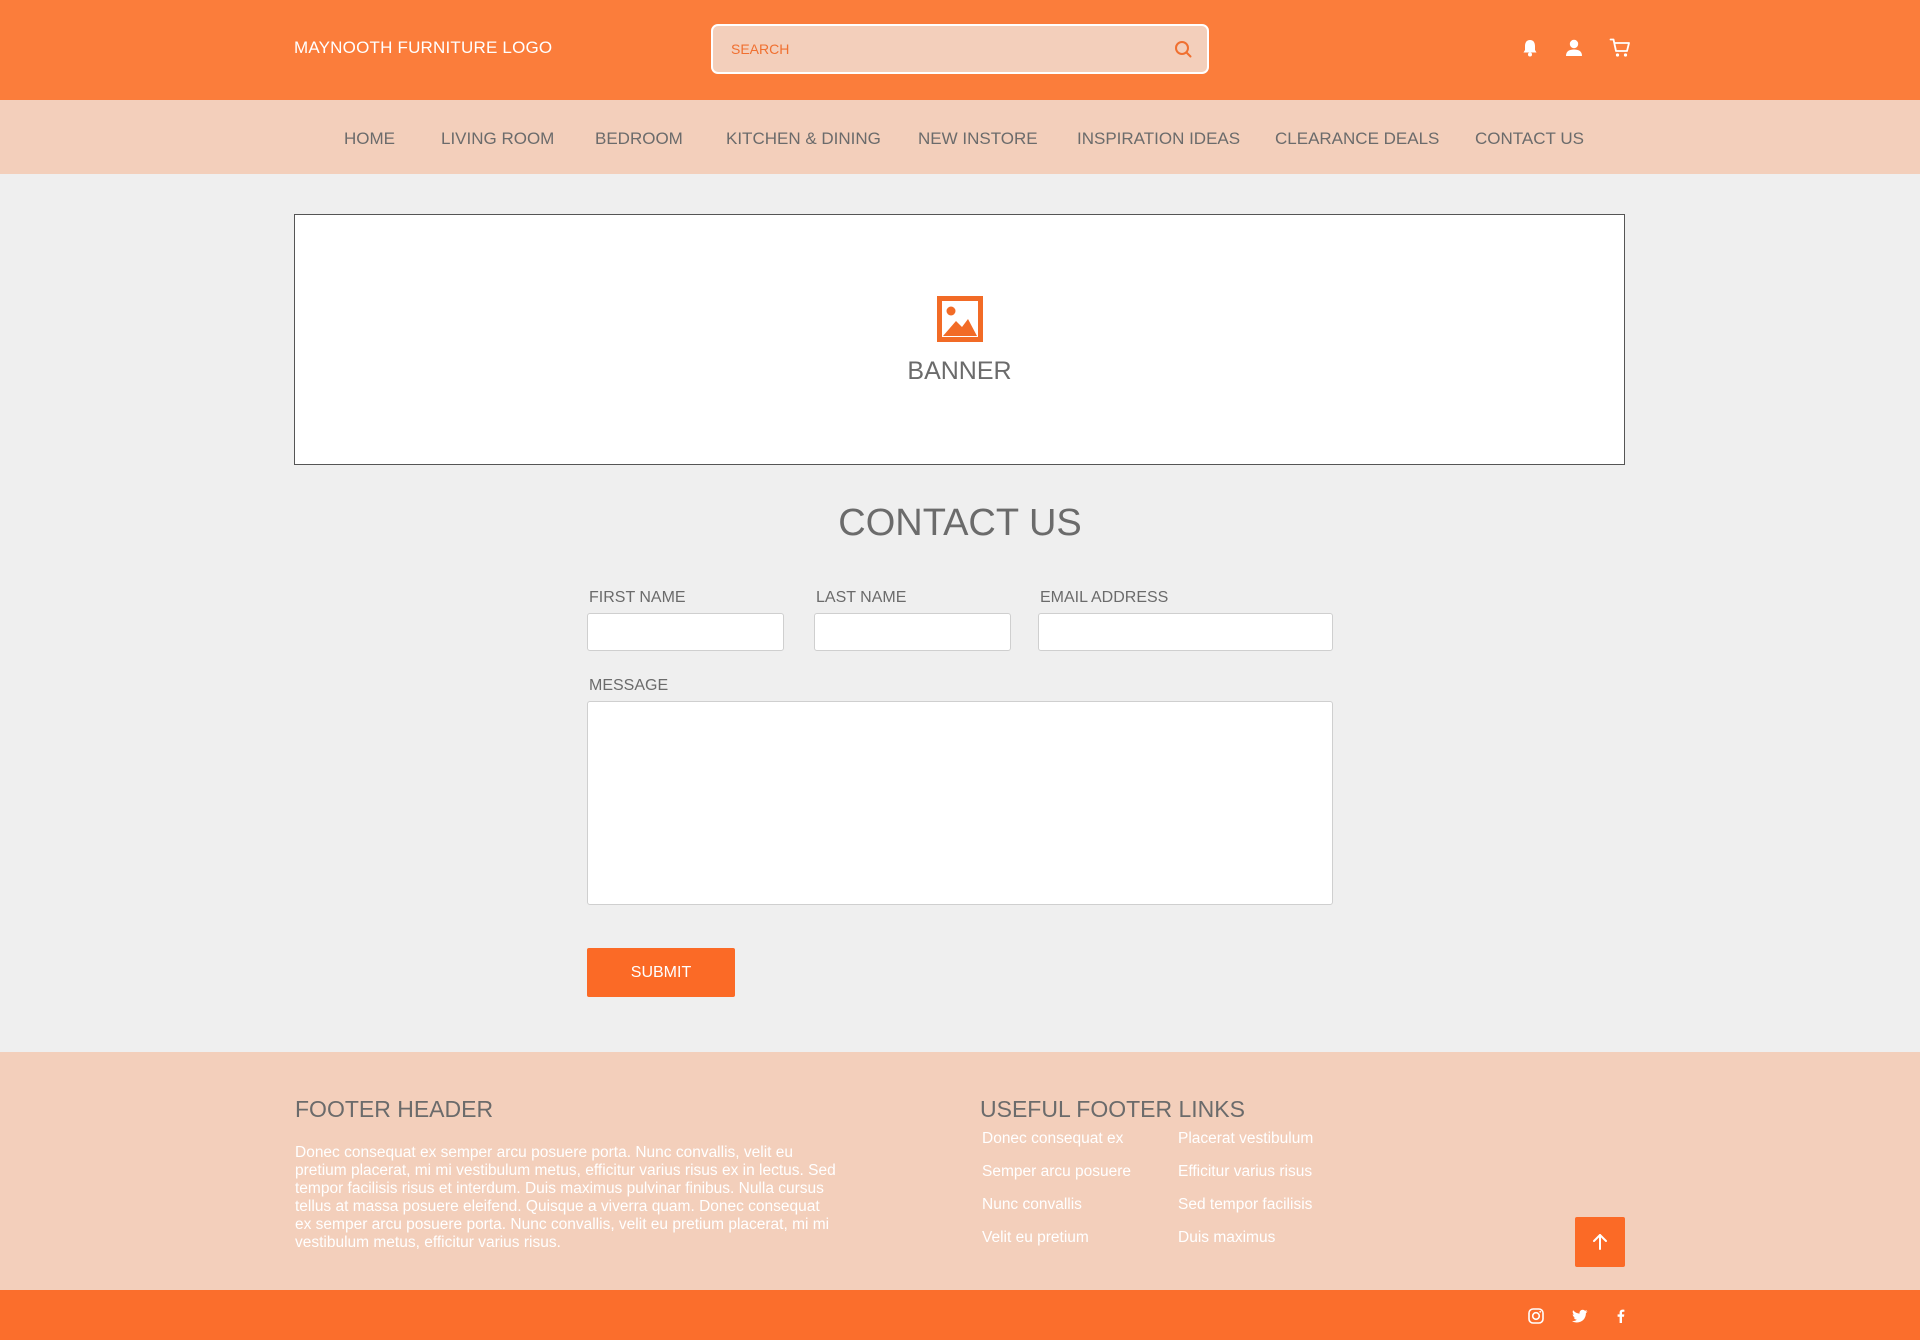 The height and width of the screenshot is (1340, 1920). What do you see at coordinates (1032, 1205) in the screenshot?
I see `footer-link: Nunc convallis` at bounding box center [1032, 1205].